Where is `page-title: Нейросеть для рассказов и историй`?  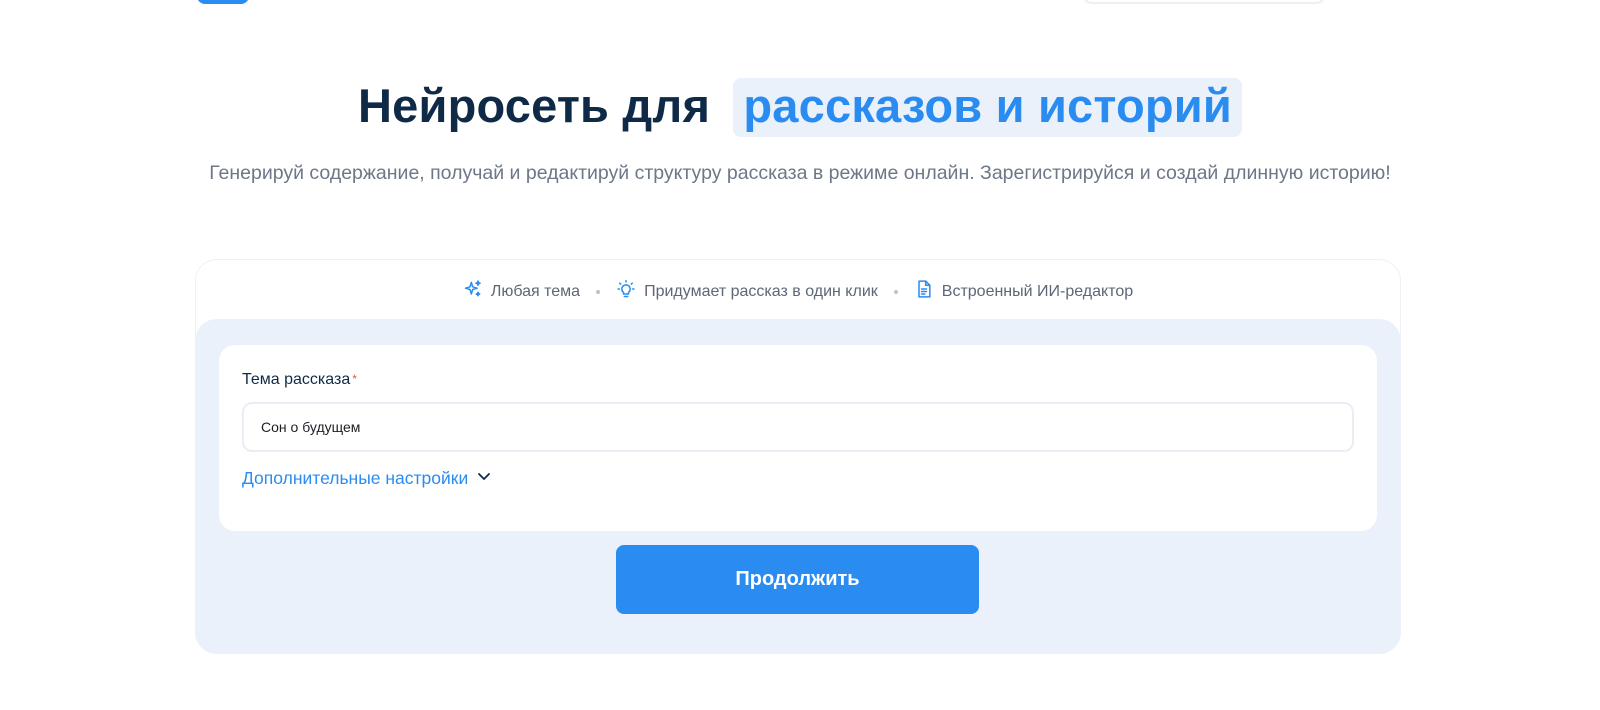 page-title: Нейросеть для рассказов и историй is located at coordinates (800, 107).